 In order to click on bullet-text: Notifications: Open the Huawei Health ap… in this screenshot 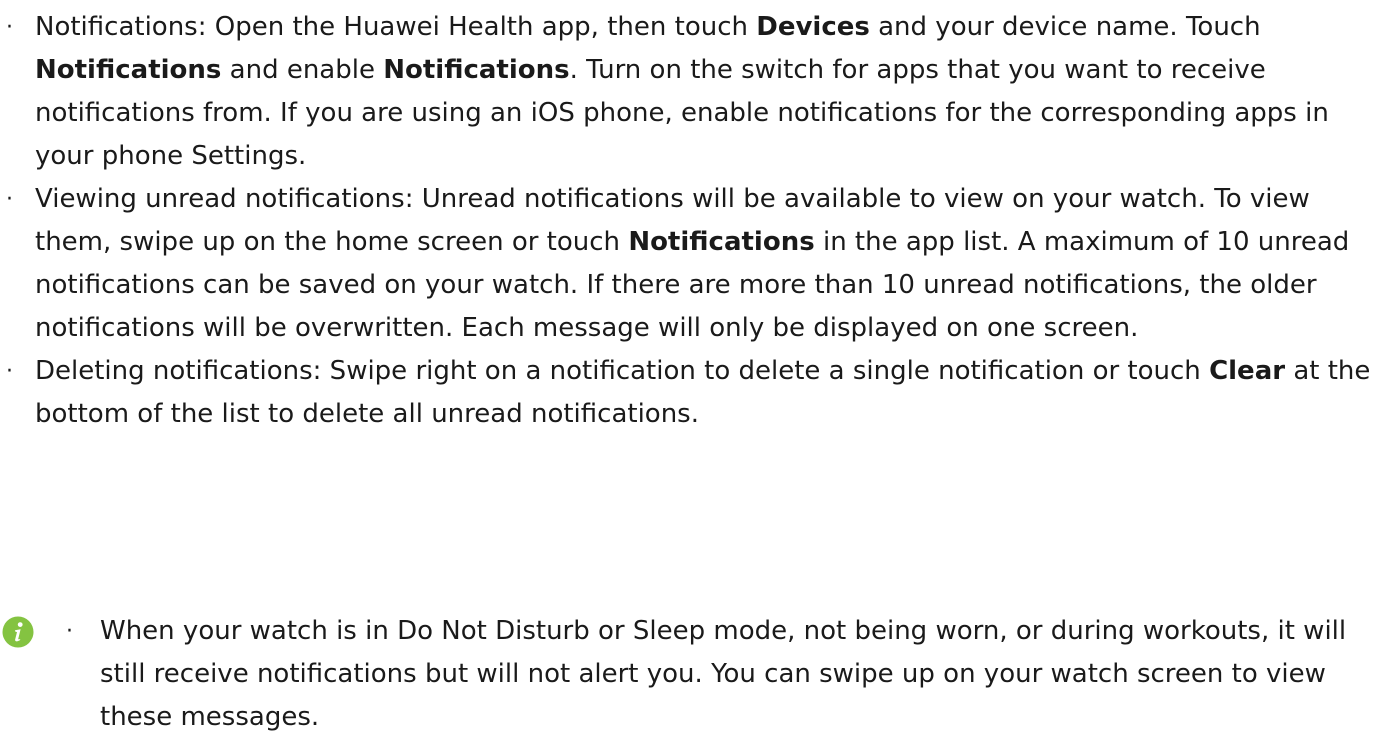, I will do `click(396, 27)`.